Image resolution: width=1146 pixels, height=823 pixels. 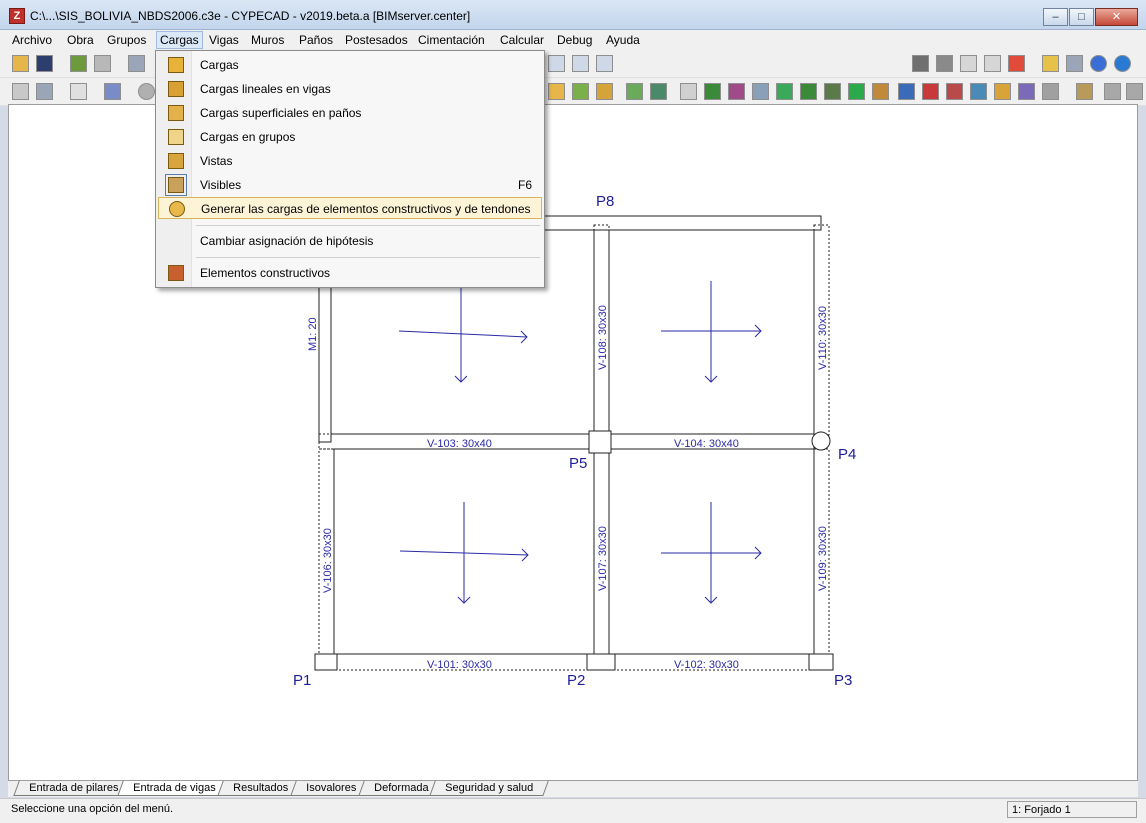 I want to click on bim-upload-icon, so click(x=1050, y=63).